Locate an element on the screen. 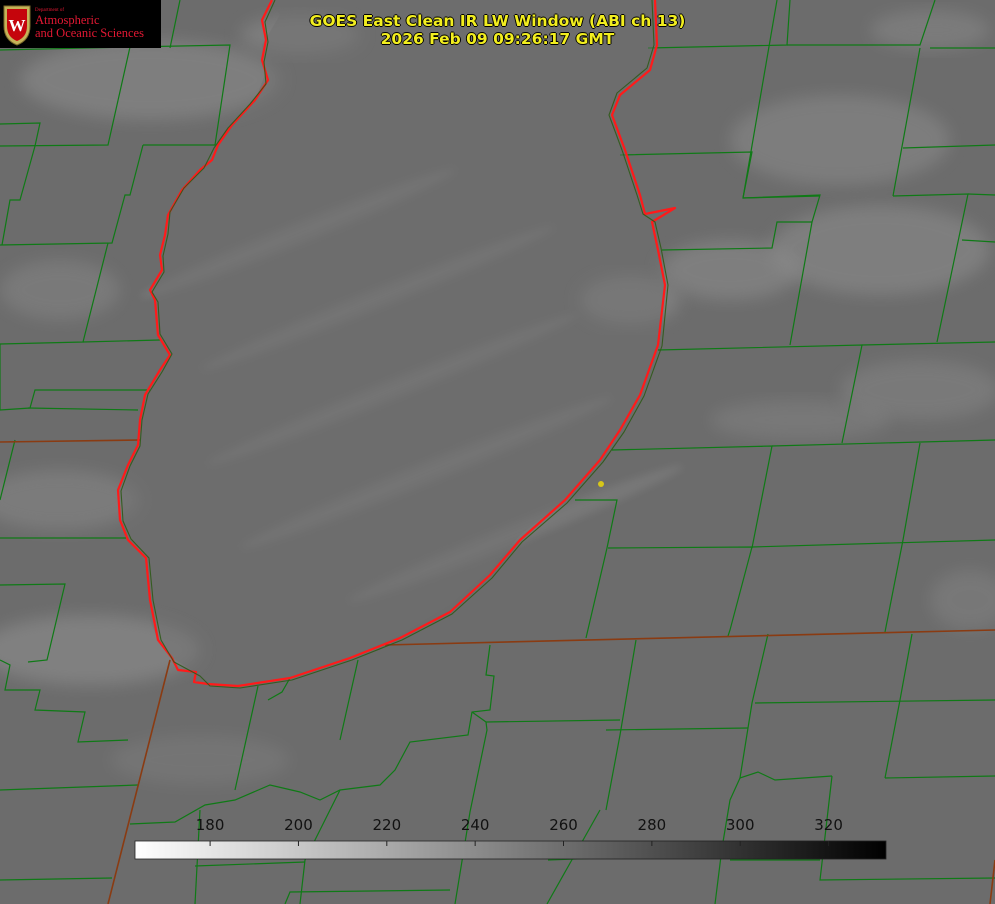 The width and height of the screenshot is (995, 904). colorbar-gradient is located at coordinates (510, 850).